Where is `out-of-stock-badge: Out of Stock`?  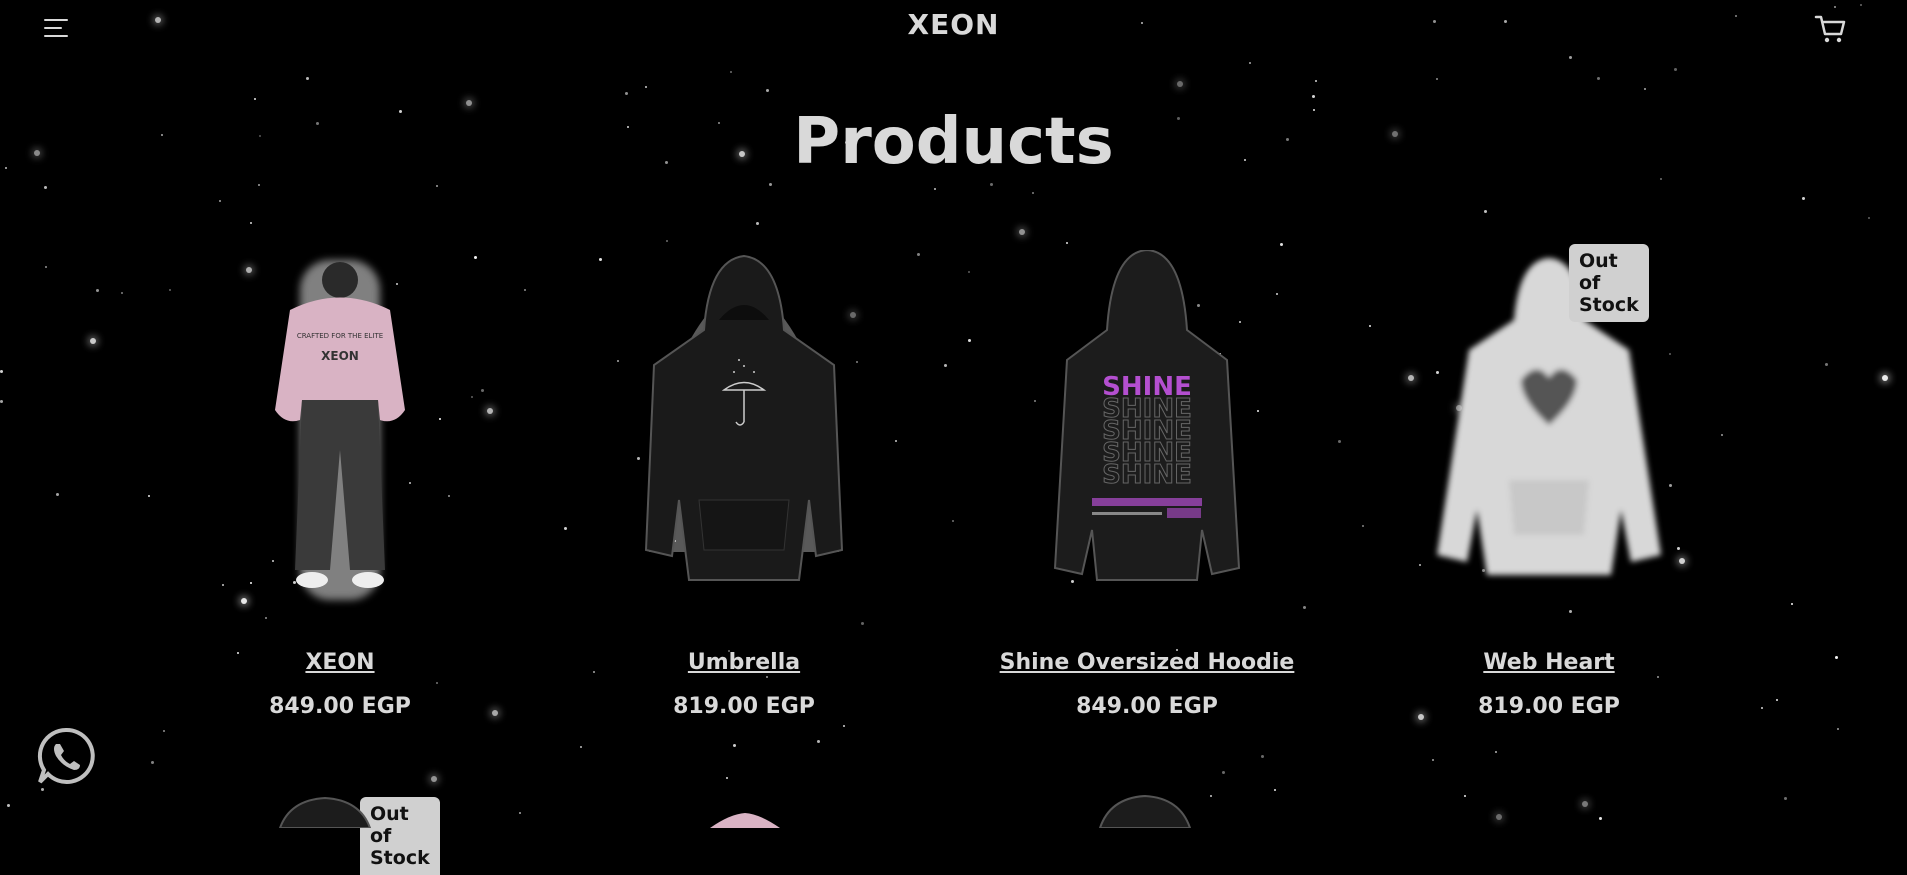
out-of-stock-badge: Out of Stock is located at coordinates (1609, 283).